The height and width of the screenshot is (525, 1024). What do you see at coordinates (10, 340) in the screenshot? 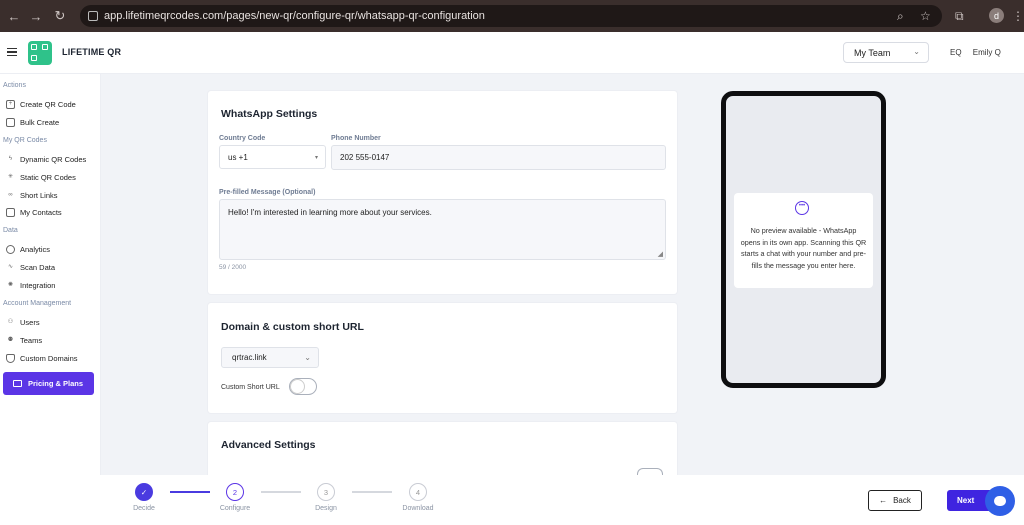
I see `users-icon: ⚉` at bounding box center [10, 340].